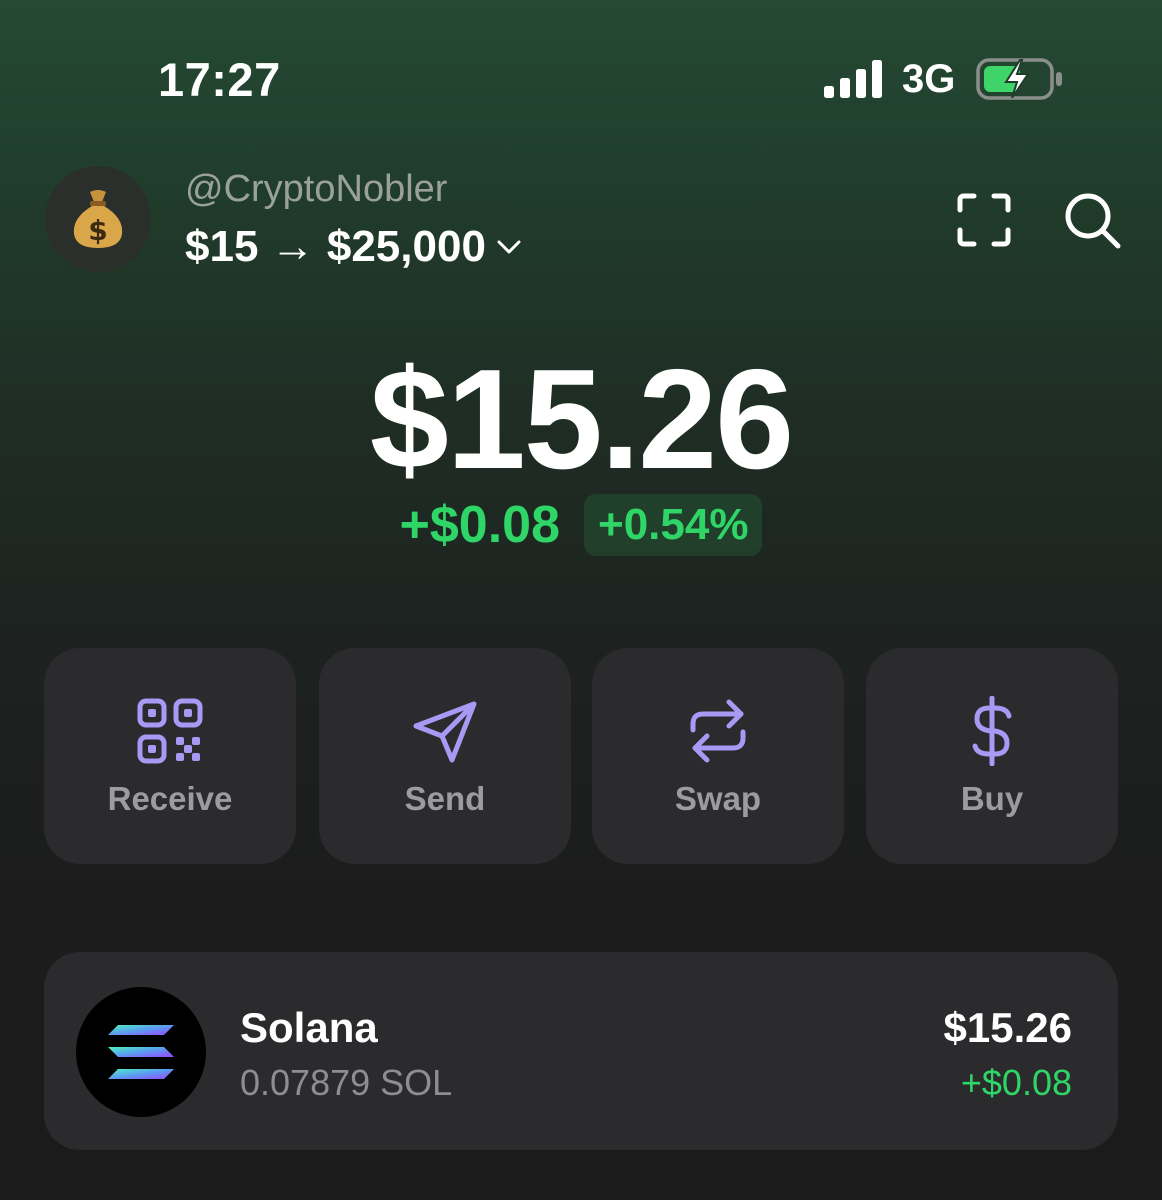 The width and height of the screenshot is (1162, 1200). Describe the element at coordinates (509, 247) in the screenshot. I see `chevron-down-icon` at that location.